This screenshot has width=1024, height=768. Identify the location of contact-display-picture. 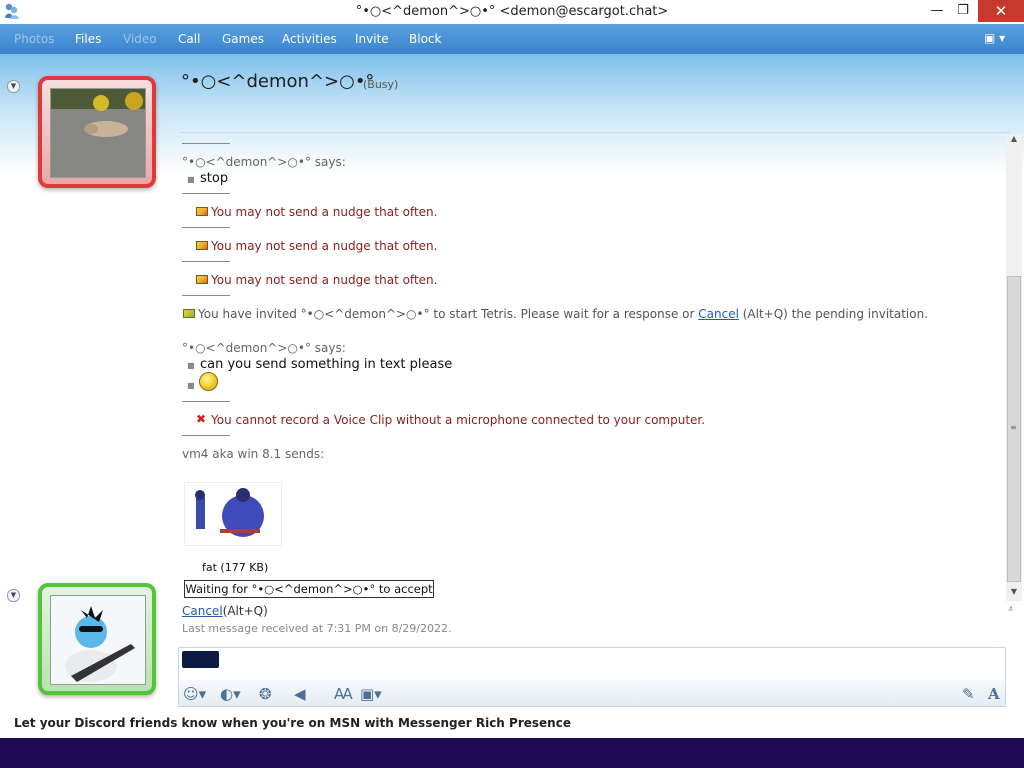
(98, 133).